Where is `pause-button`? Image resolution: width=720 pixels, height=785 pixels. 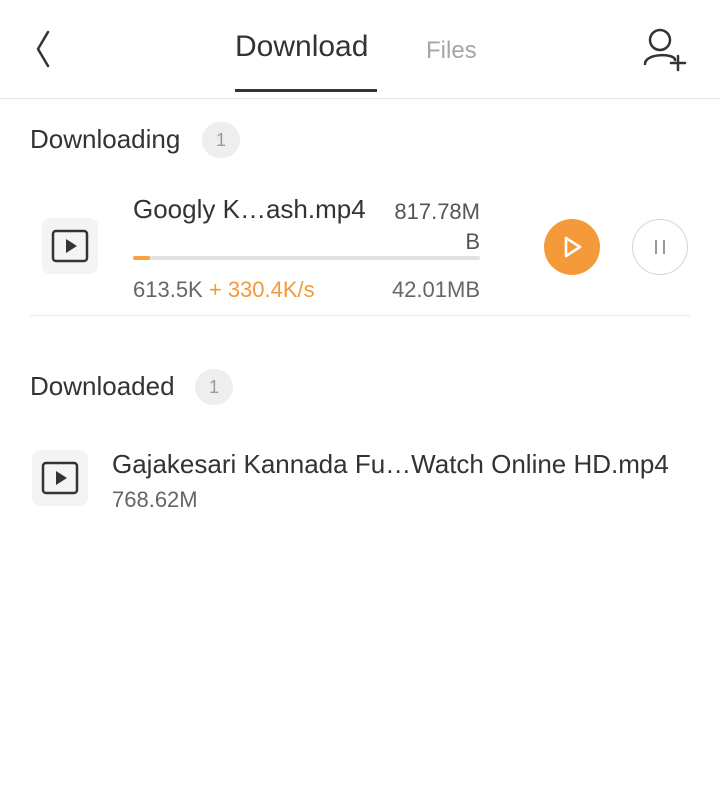
pause-button is located at coordinates (660, 247).